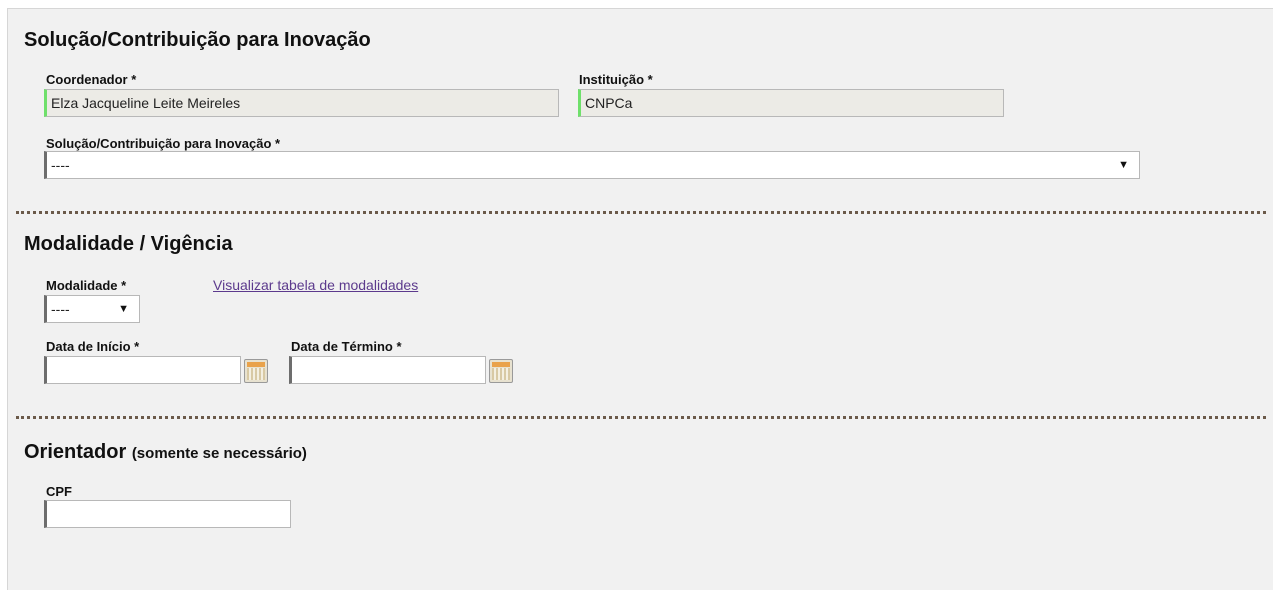 The image size is (1273, 590). I want to click on modalidade-select-value: ----, so click(60, 309).